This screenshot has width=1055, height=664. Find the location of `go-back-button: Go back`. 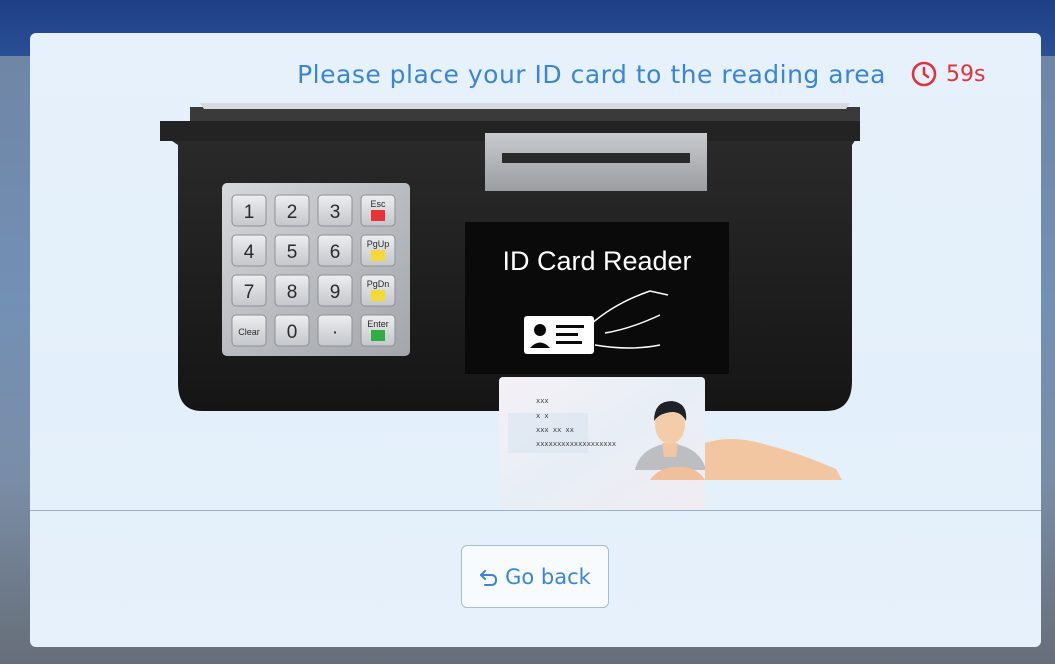

go-back-button: Go back is located at coordinates (535, 576).